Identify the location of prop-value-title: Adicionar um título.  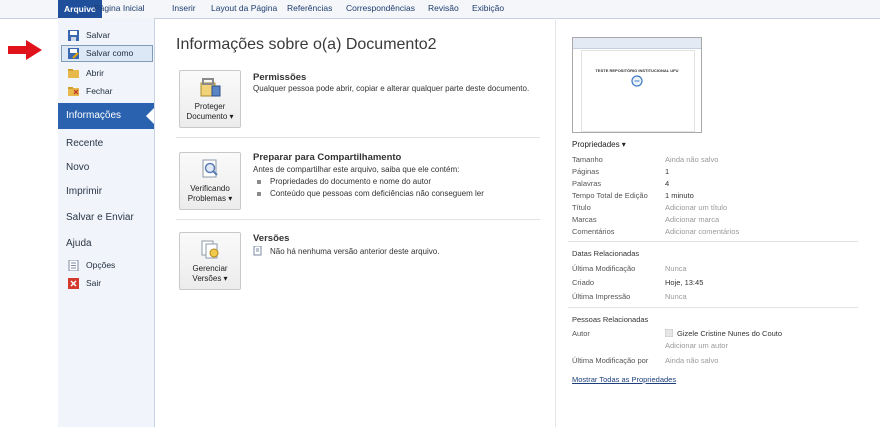
(696, 207).